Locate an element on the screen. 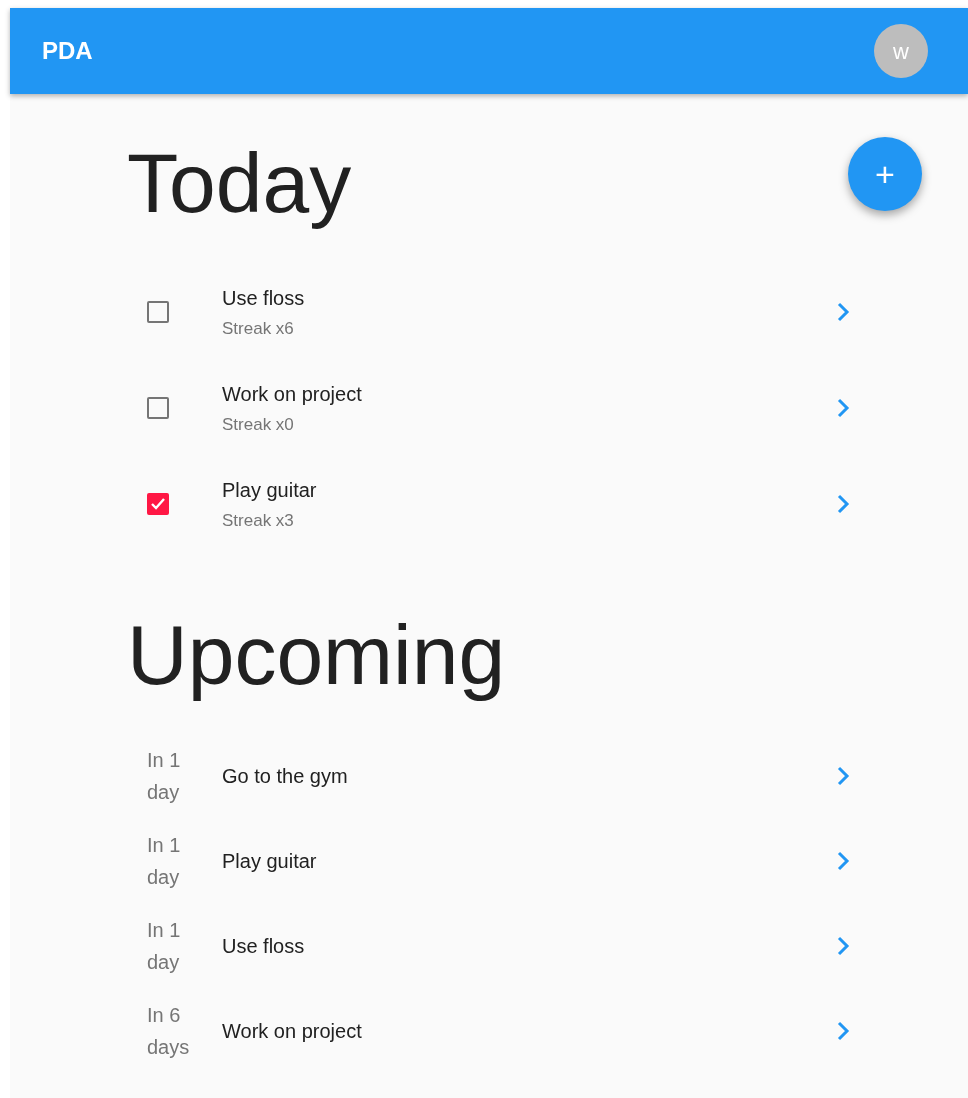 The height and width of the screenshot is (1098, 968). avatar: w is located at coordinates (901, 51).